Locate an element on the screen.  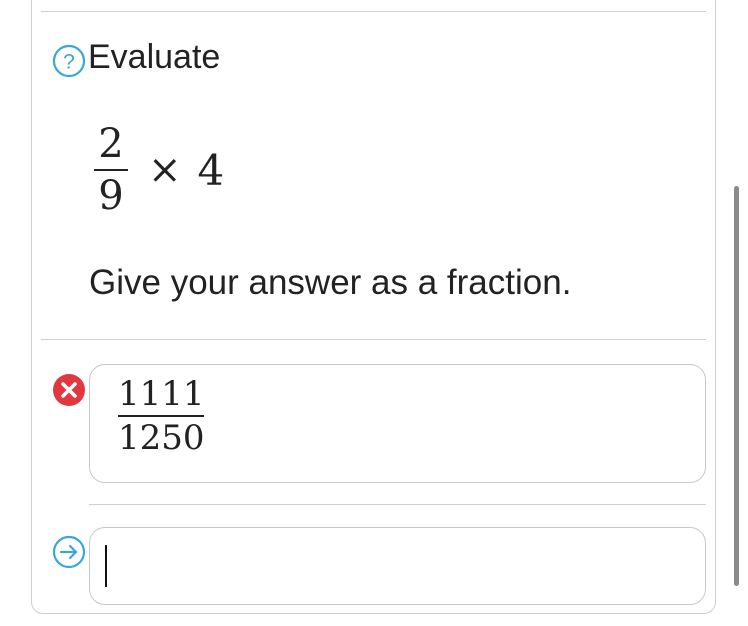
math-expression: 2 9 × 4 is located at coordinates (159, 170).